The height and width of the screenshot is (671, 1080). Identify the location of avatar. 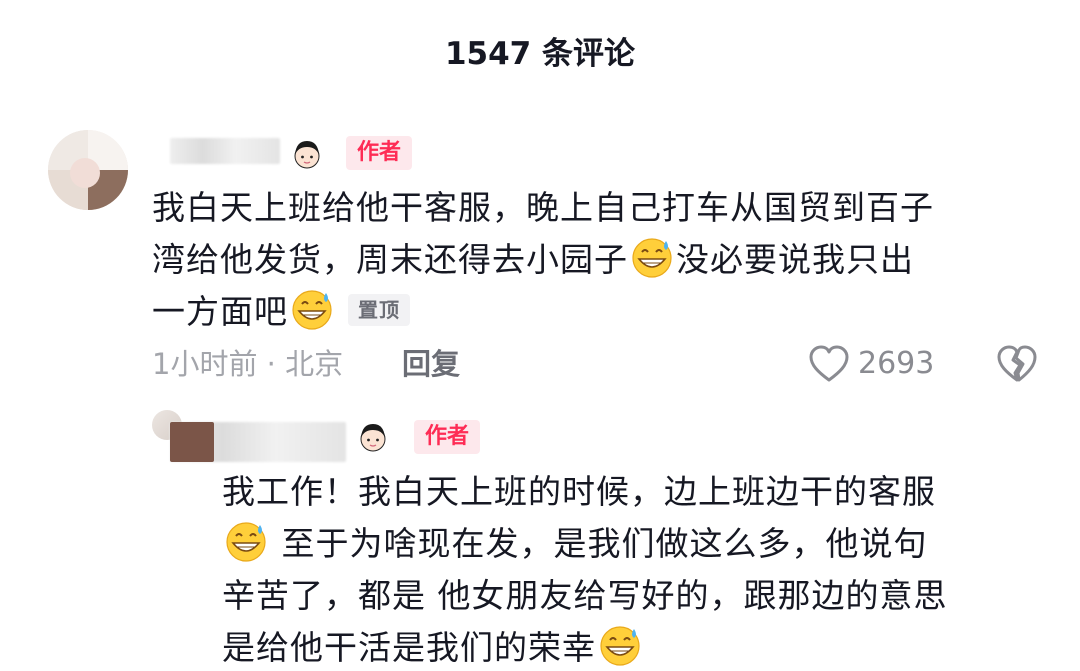
(88, 170).